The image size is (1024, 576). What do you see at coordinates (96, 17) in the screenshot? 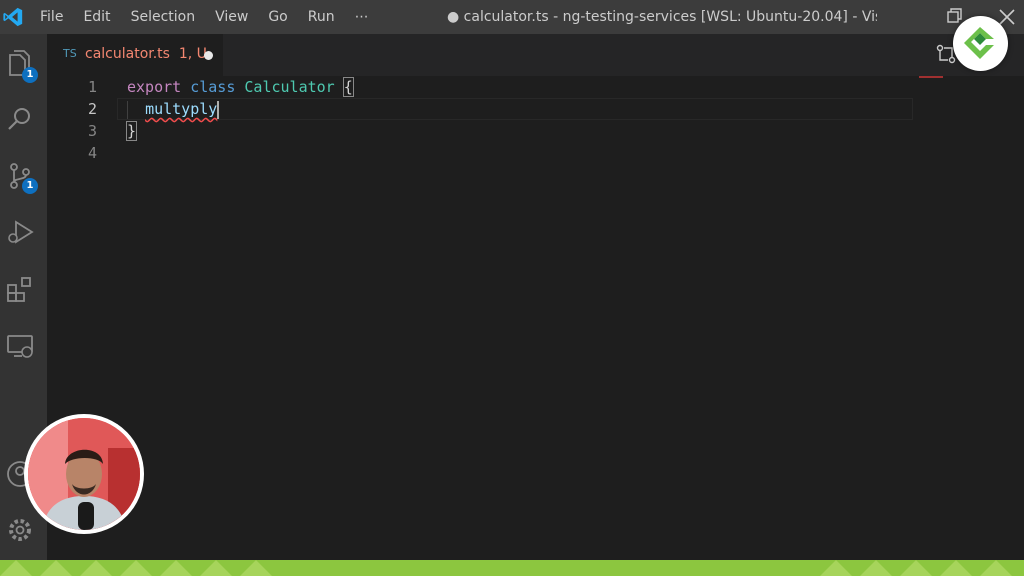
I see `menu-edit: Edit` at bounding box center [96, 17].